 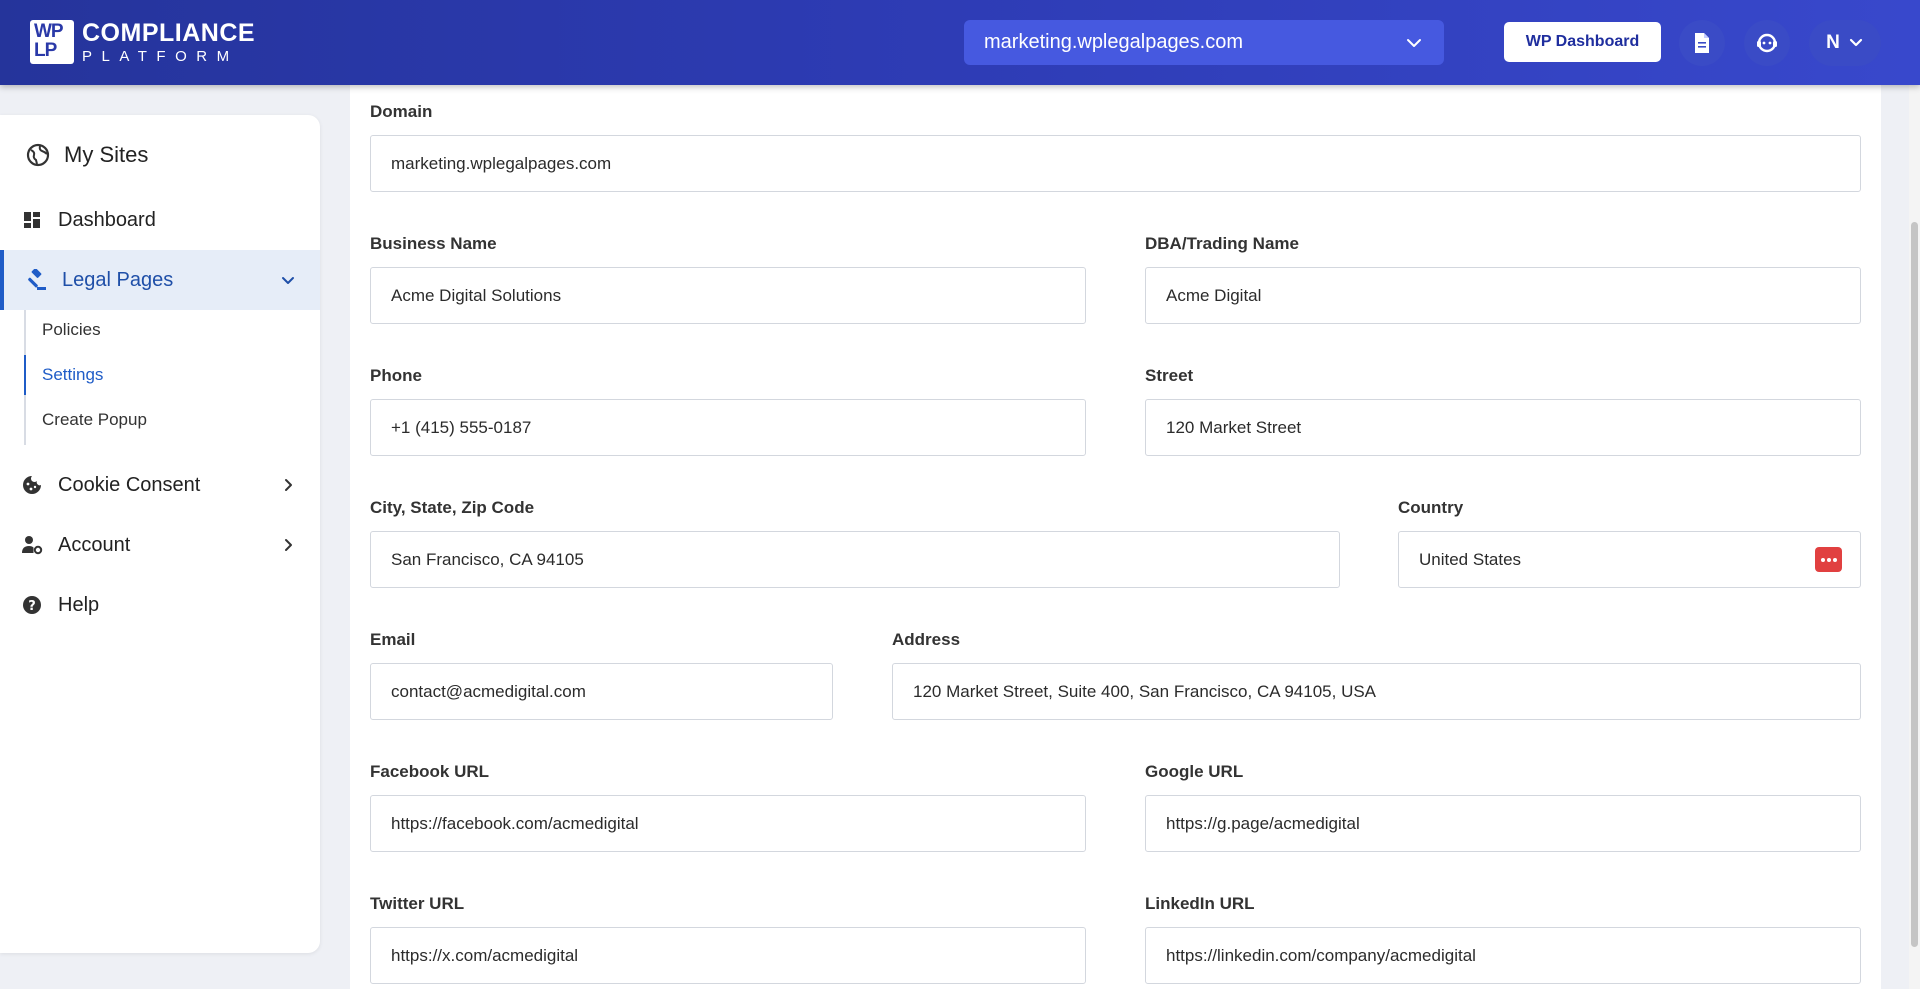 I want to click on twitter-value: https://x.com/acmedigital, so click(x=485, y=955).